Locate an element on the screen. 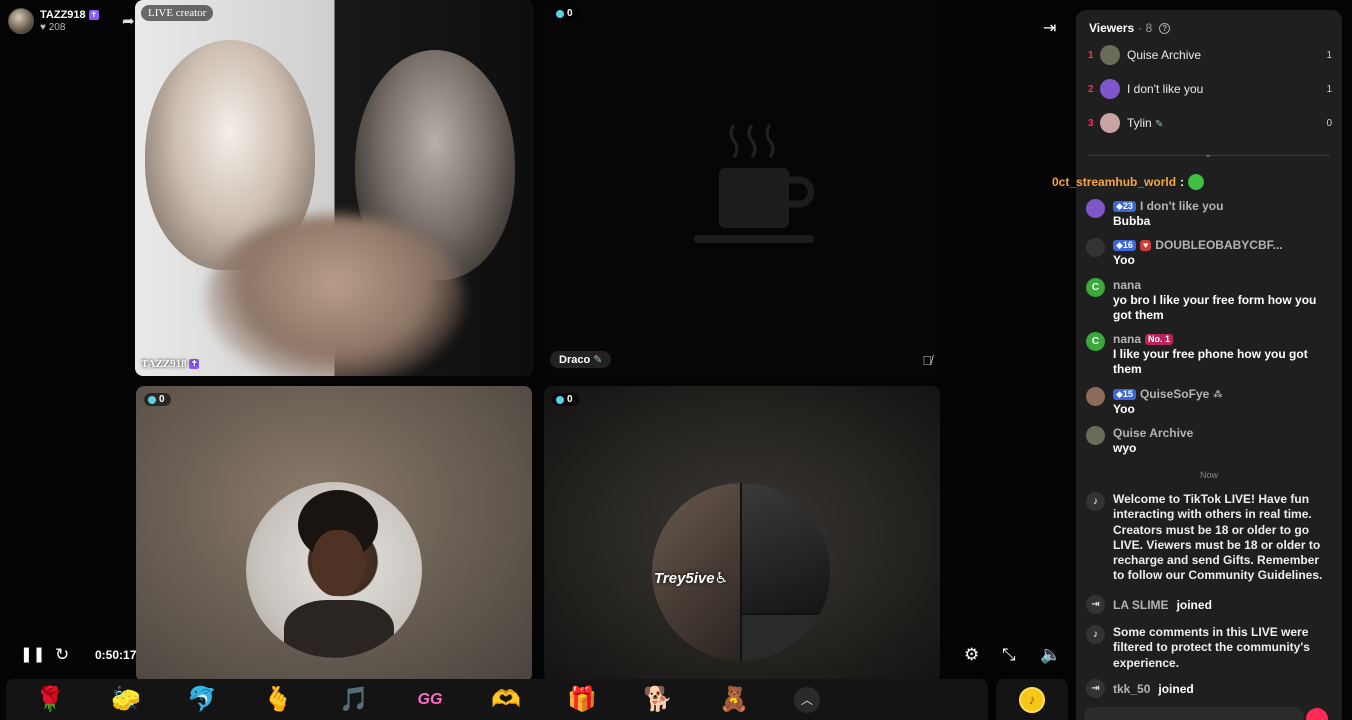 This screenshot has height=720, width=1352. chat-user-line: ◆ 23 I don't like you is located at coordinates (1168, 206).